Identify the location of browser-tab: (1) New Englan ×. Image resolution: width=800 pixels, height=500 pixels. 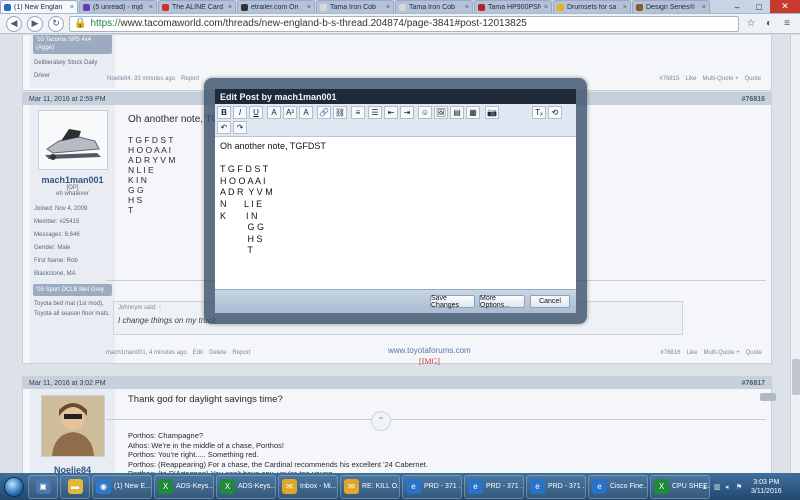
(39, 6).